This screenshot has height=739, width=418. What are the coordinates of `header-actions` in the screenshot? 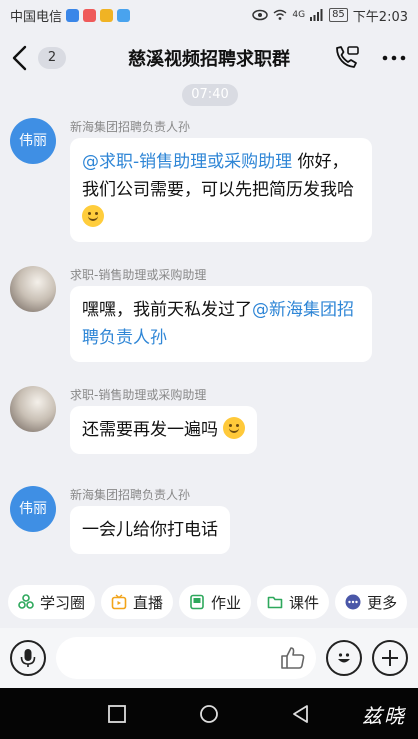 It's located at (370, 58).